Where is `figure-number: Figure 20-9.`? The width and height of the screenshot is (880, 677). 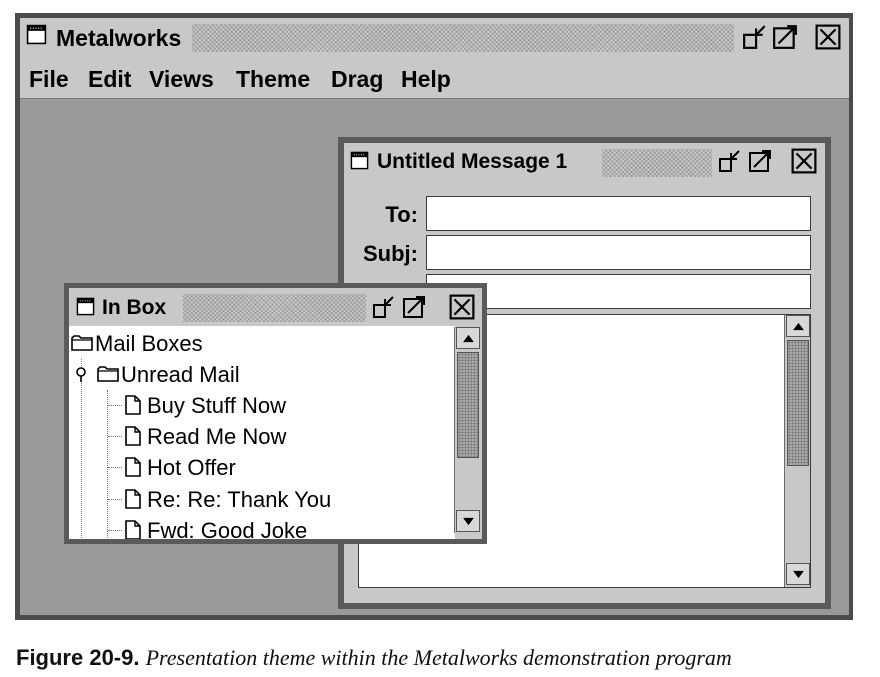 figure-number: Figure 20-9. is located at coordinates (78, 657).